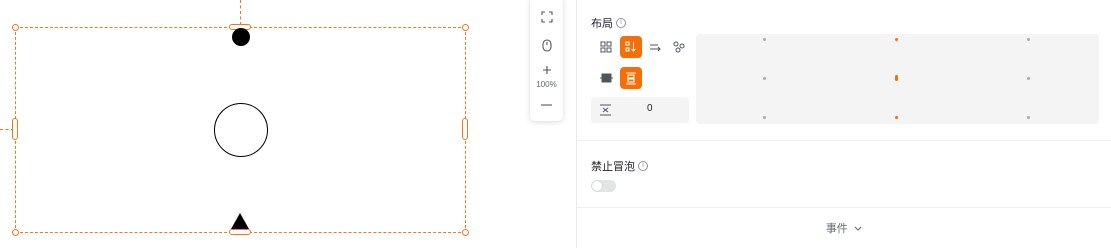 The width and height of the screenshot is (1111, 248). I want to click on pack-start-button, so click(606, 78).